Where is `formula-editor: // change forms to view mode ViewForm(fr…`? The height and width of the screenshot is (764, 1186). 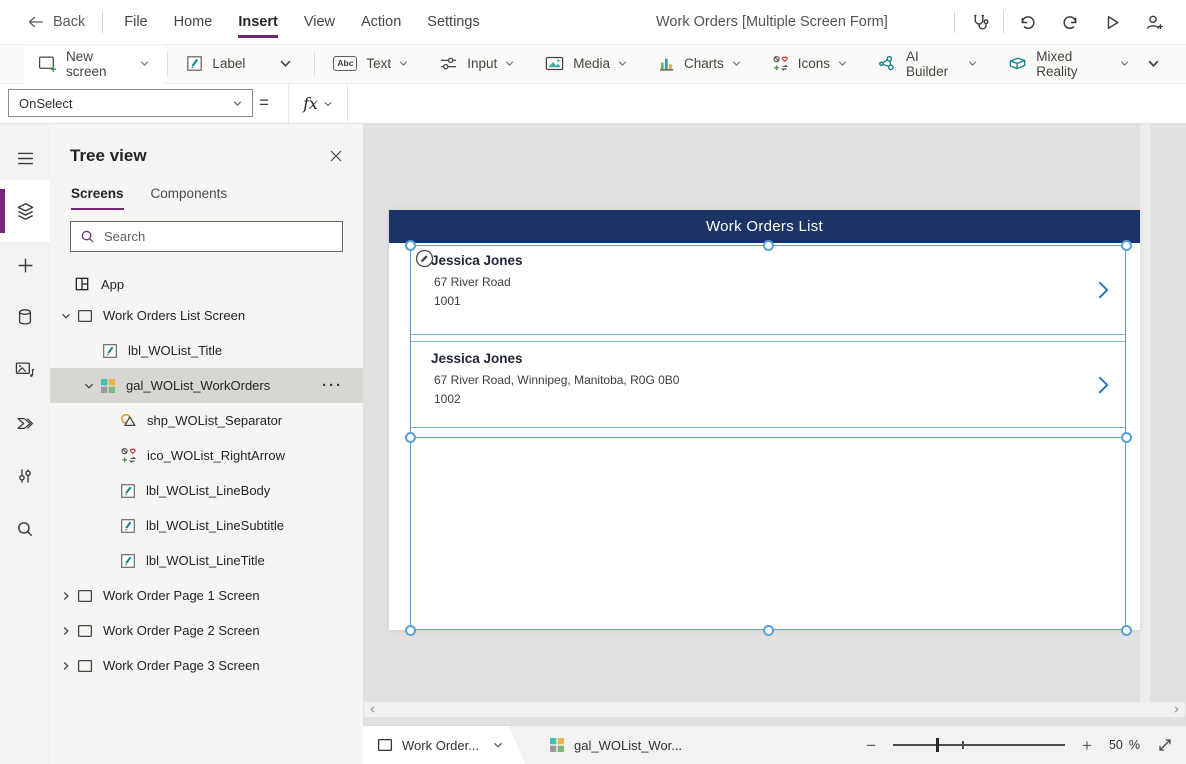 formula-editor: // change forms to view mode ViewForm(fr… is located at coordinates (773, 105).